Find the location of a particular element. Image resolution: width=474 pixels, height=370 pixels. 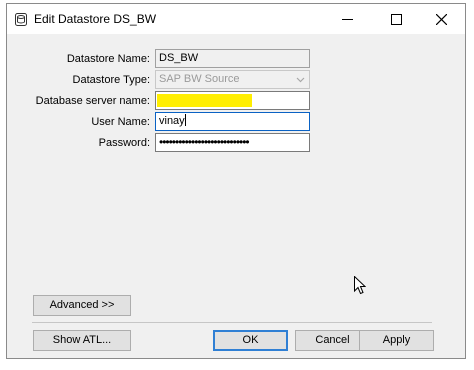

password-value: •••••••••••••••••••••••••••• is located at coordinates (204, 142).